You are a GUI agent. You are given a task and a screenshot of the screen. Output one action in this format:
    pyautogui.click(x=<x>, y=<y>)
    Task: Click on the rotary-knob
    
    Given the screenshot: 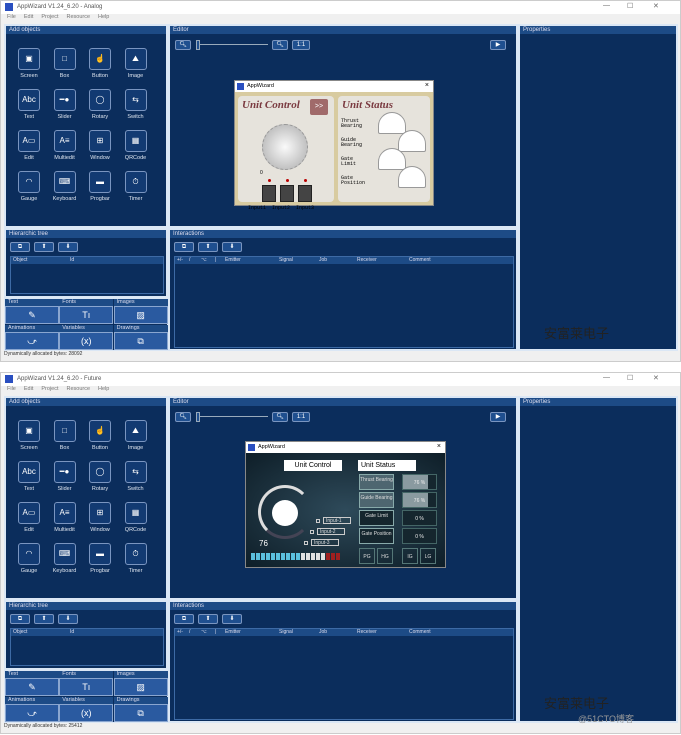 What is the action you would take?
    pyautogui.click(x=285, y=147)
    